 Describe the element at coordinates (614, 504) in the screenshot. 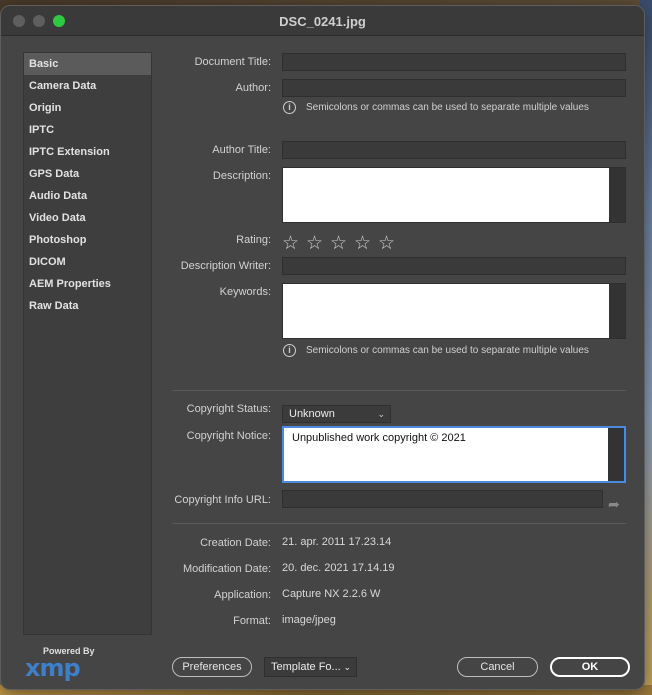

I see `go-to-url-icon: ➦` at that location.